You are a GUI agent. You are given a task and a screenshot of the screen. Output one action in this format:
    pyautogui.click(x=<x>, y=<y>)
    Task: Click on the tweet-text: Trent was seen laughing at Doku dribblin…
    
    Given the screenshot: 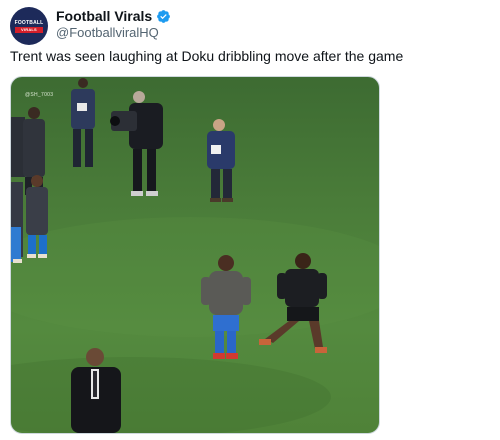 What is the action you would take?
    pyautogui.click(x=207, y=56)
    